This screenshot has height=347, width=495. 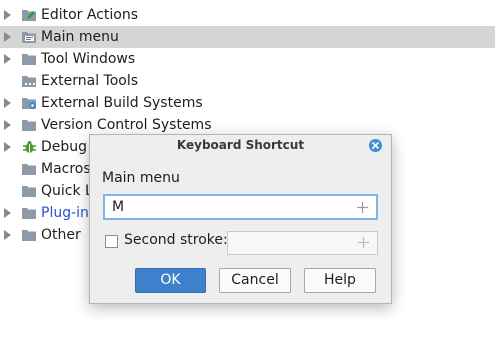 I want to click on second-stroke-field, so click(x=302, y=243).